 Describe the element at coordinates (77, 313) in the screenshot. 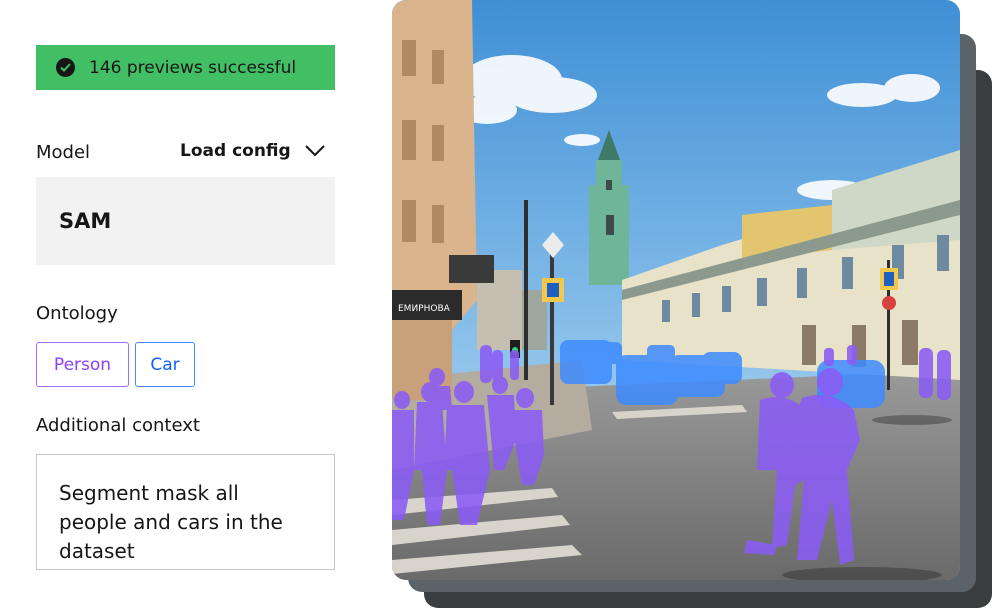

I see `ontology-label: Ontology` at that location.